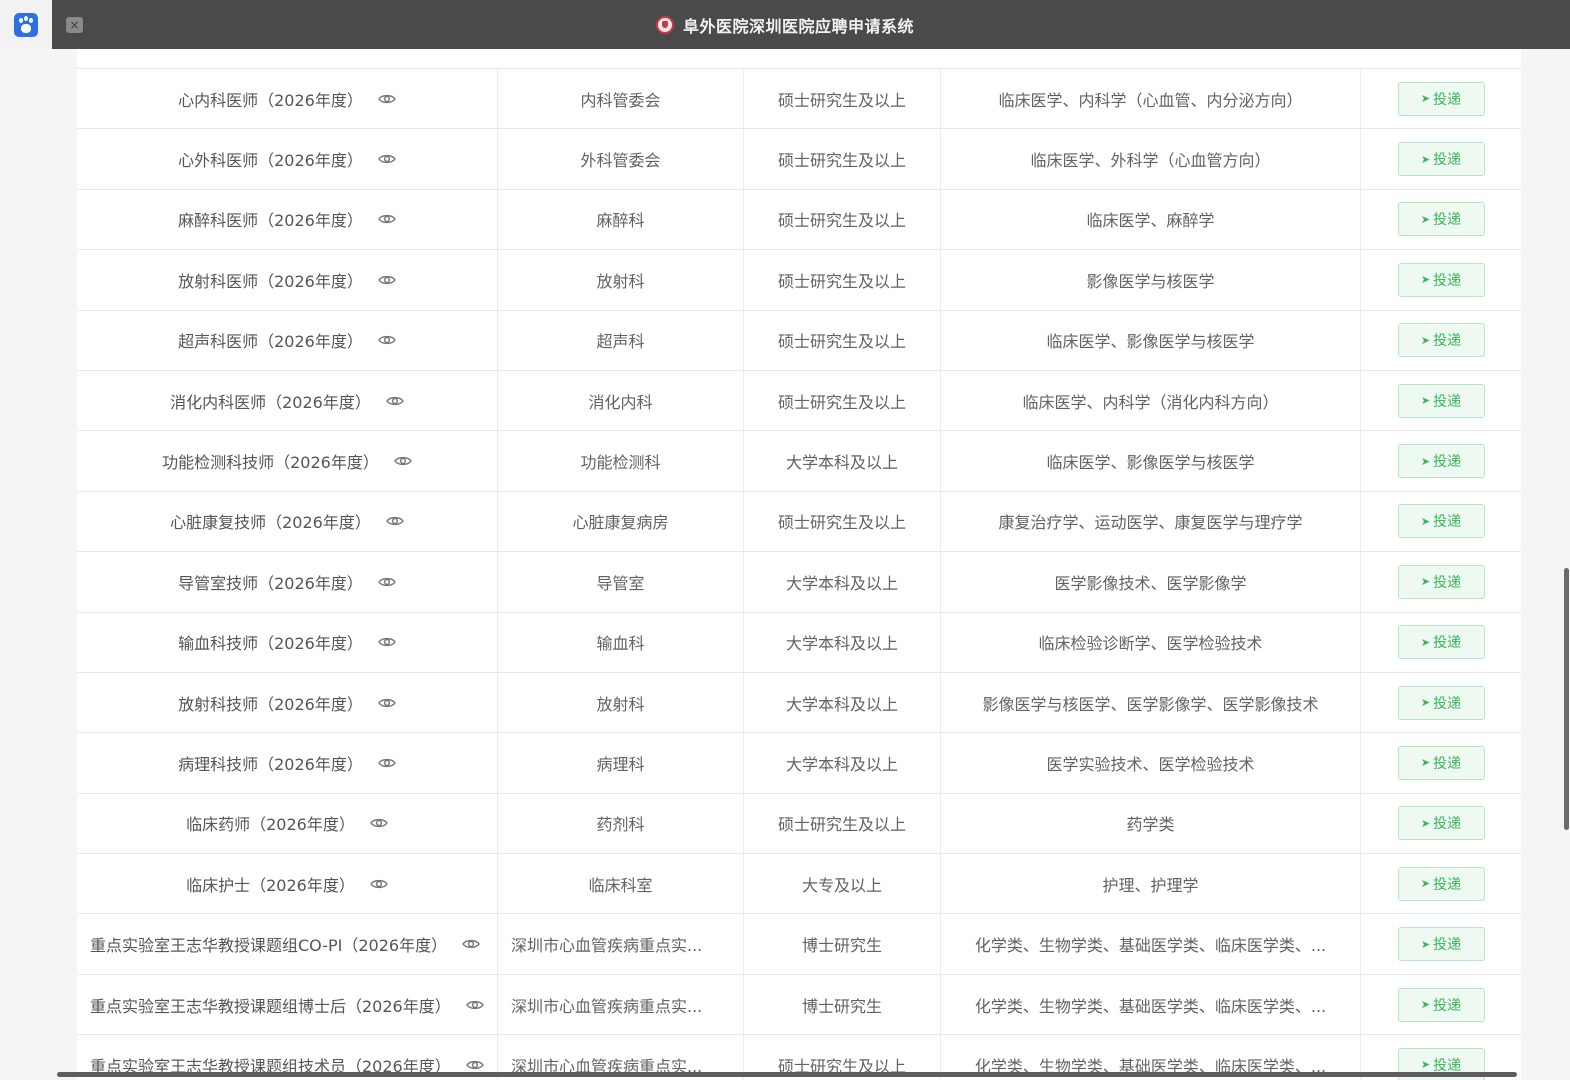 Image resolution: width=1570 pixels, height=1080 pixels. I want to click on position-cell: 心内科医师（2026年度）, so click(287, 99).